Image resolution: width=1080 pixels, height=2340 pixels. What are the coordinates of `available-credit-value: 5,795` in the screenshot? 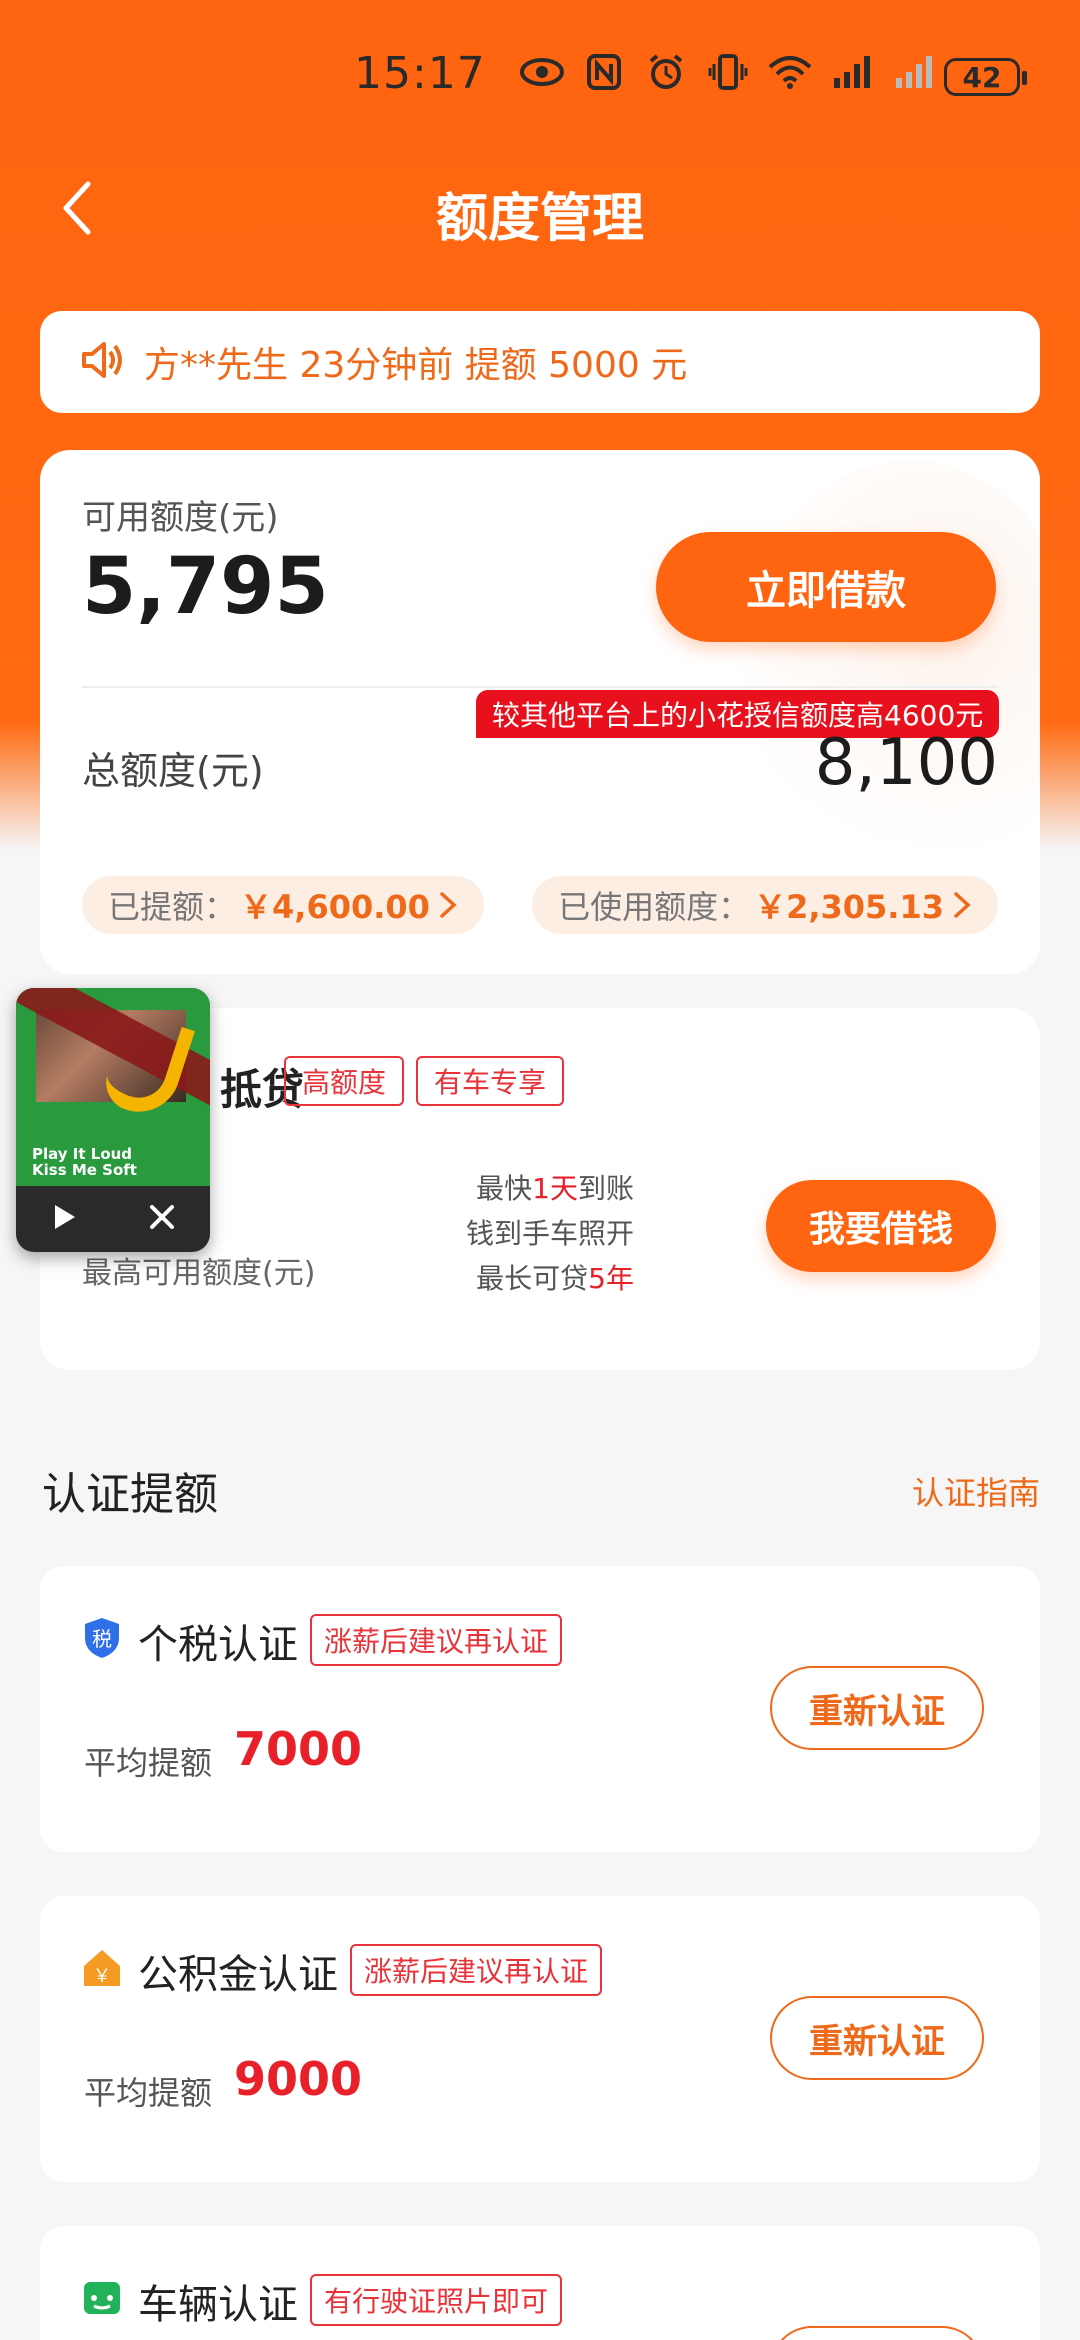 It's located at (205, 587).